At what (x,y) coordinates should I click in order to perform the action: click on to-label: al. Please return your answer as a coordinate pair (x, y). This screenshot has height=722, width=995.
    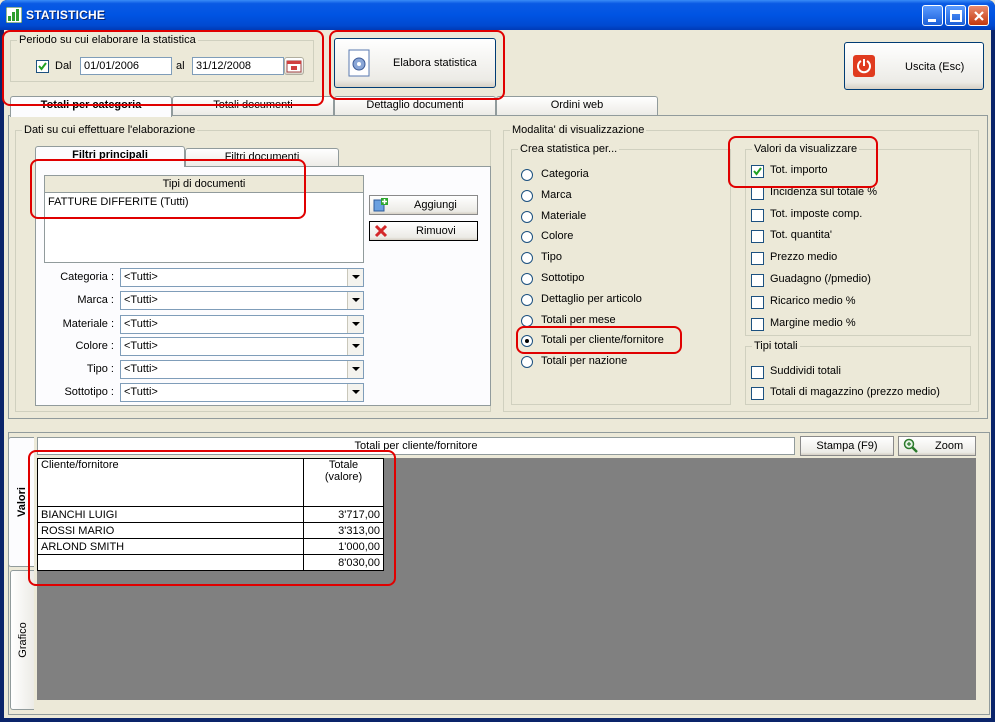
    Looking at the image, I should click on (180, 66).